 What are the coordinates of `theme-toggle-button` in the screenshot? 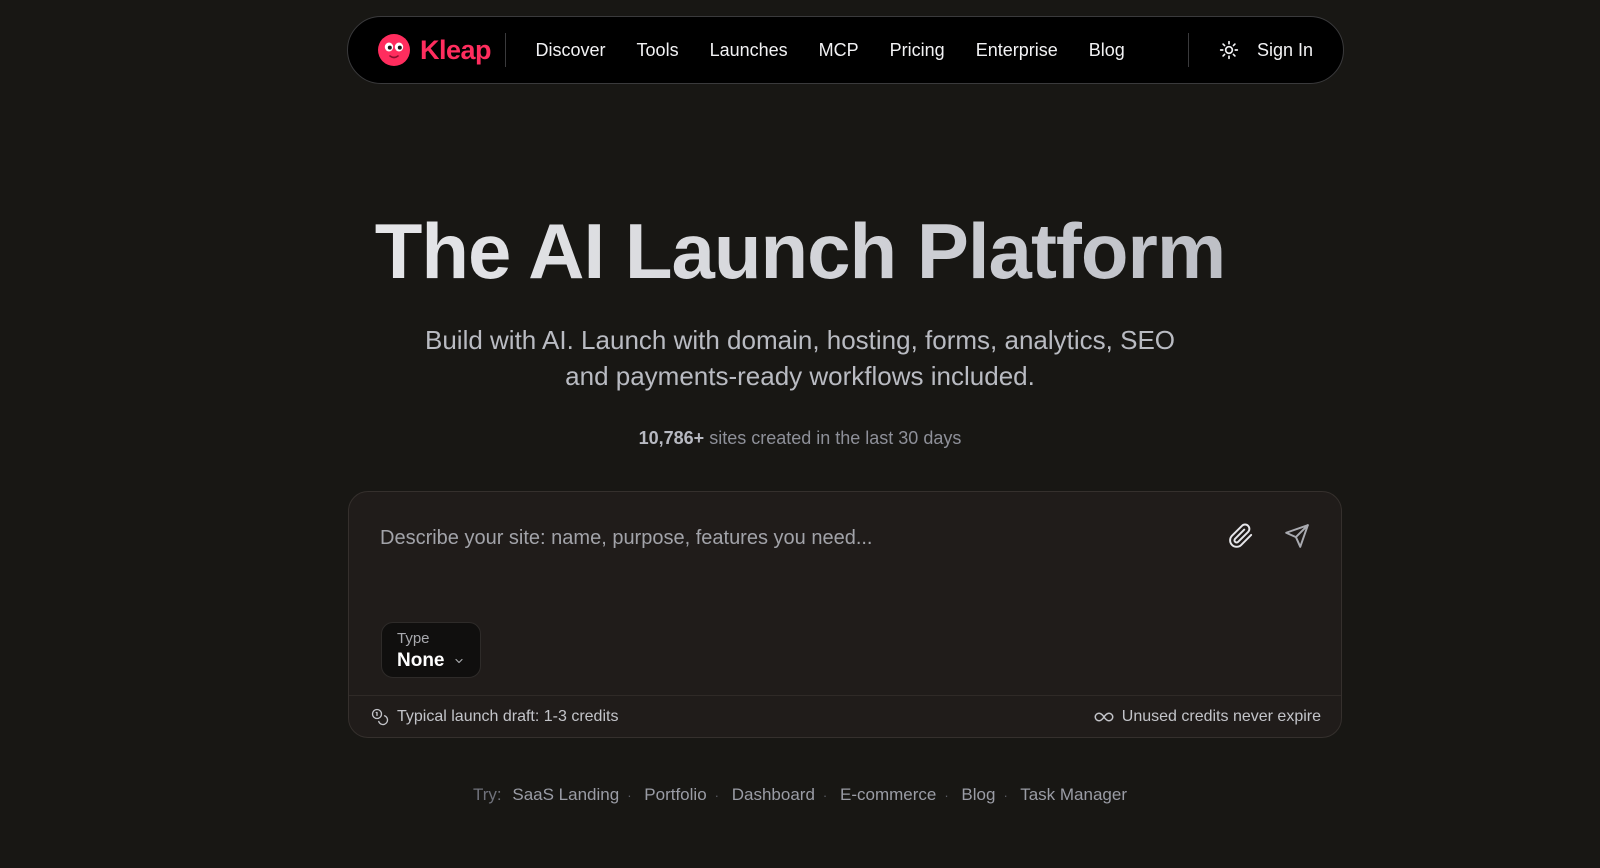 It's located at (1229, 50).